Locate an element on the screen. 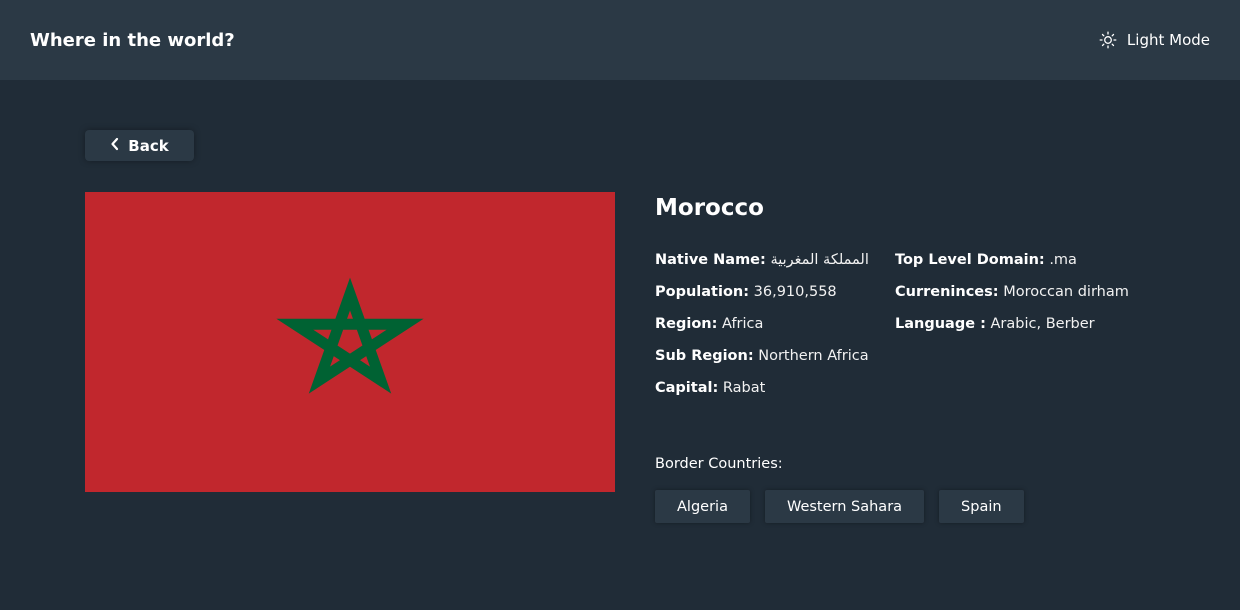 The width and height of the screenshot is (1240, 610). country-name: Morocco is located at coordinates (709, 208).